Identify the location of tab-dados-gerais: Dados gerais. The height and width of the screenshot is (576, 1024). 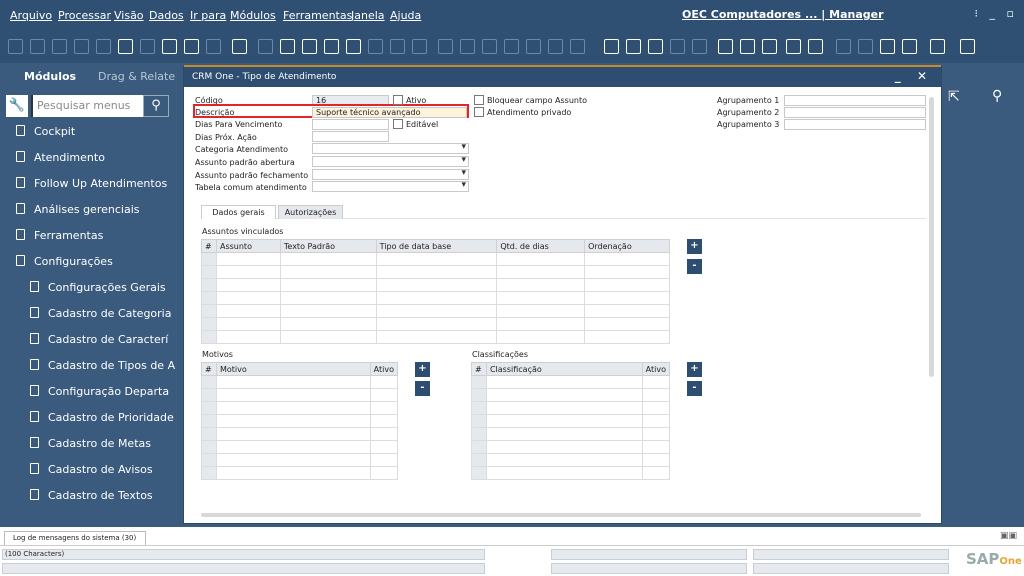
(238, 212).